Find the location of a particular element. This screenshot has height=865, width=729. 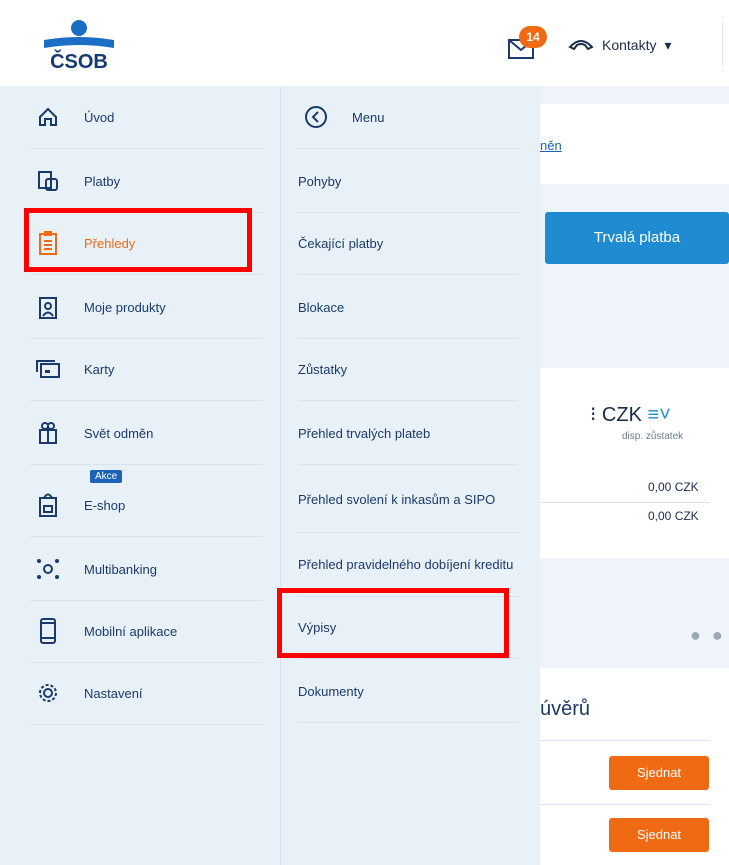

home-icon is located at coordinates (48, 117).